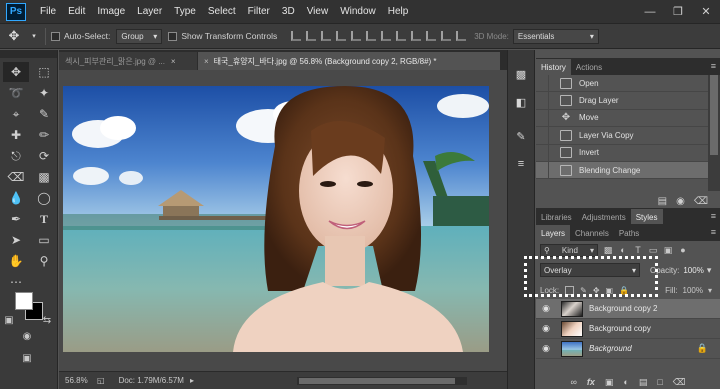  What do you see at coordinates (591, 382) in the screenshot?
I see `layer-style-icon: fx` at bounding box center [591, 382].